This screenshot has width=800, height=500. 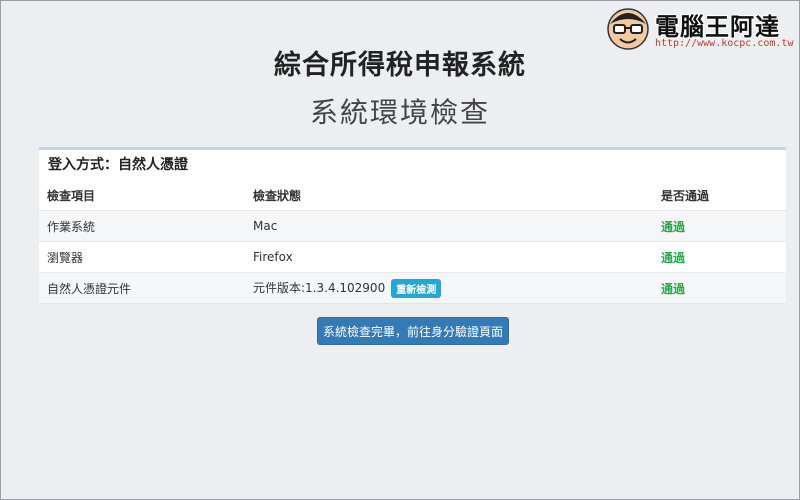 What do you see at coordinates (399, 112) in the screenshot?
I see `page-subtitle: 系統環境檢查` at bounding box center [399, 112].